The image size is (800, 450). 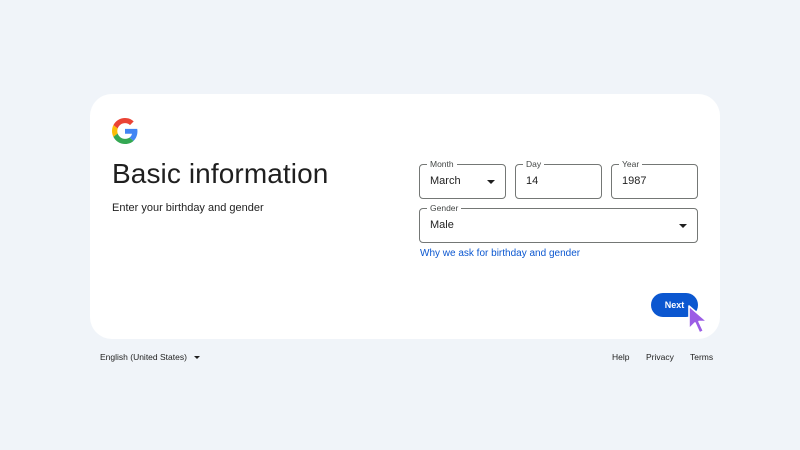 What do you see at coordinates (698, 319) in the screenshot?
I see `cursor-arrow-icon` at bounding box center [698, 319].